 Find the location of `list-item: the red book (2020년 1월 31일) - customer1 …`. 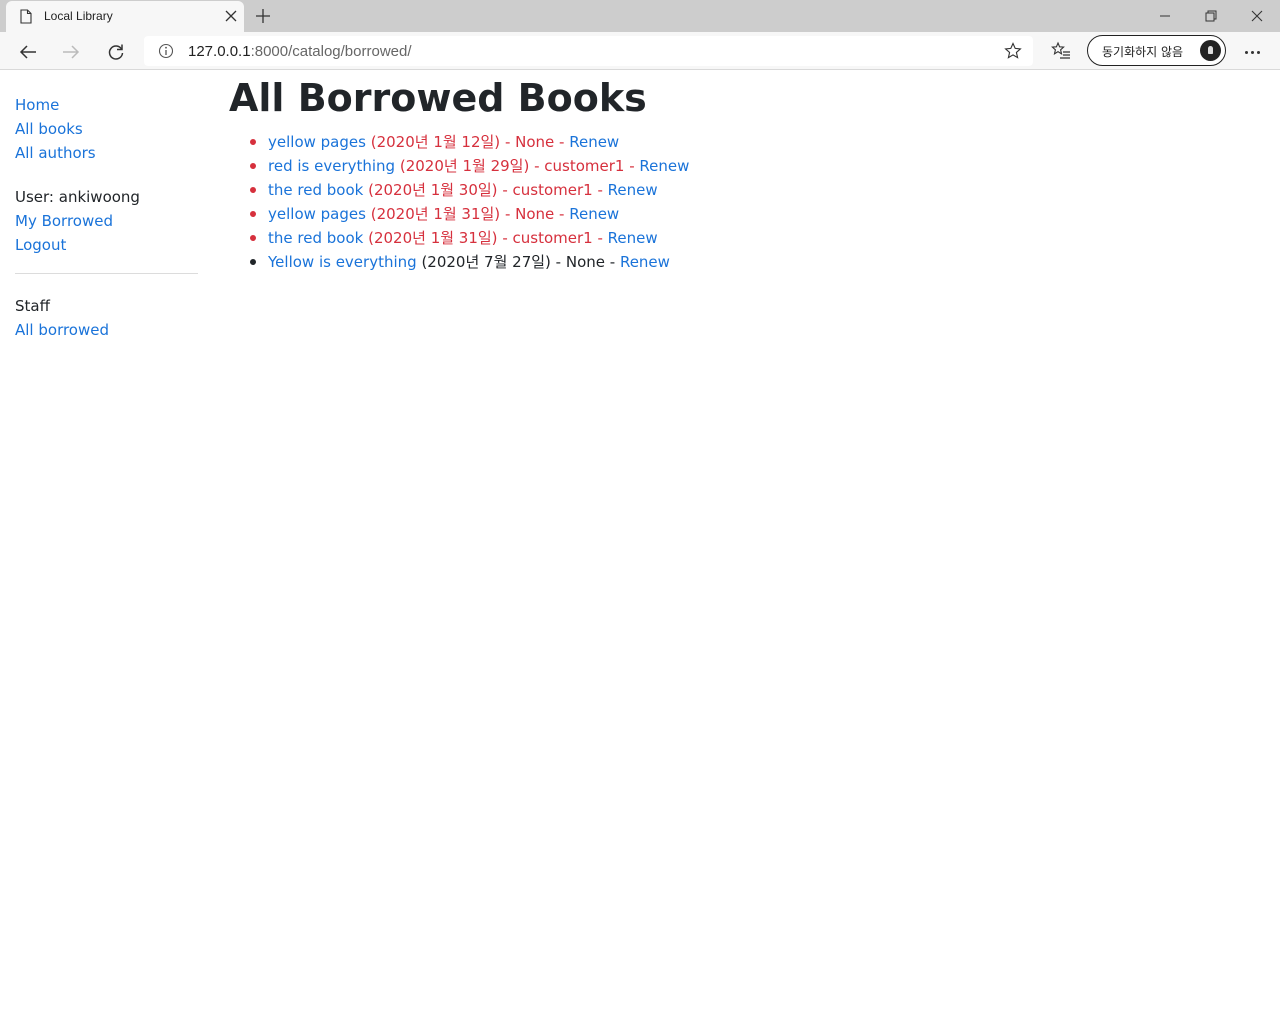

list-item: the red book (2020년 1월 31일) - customer1 … is located at coordinates (459, 238).